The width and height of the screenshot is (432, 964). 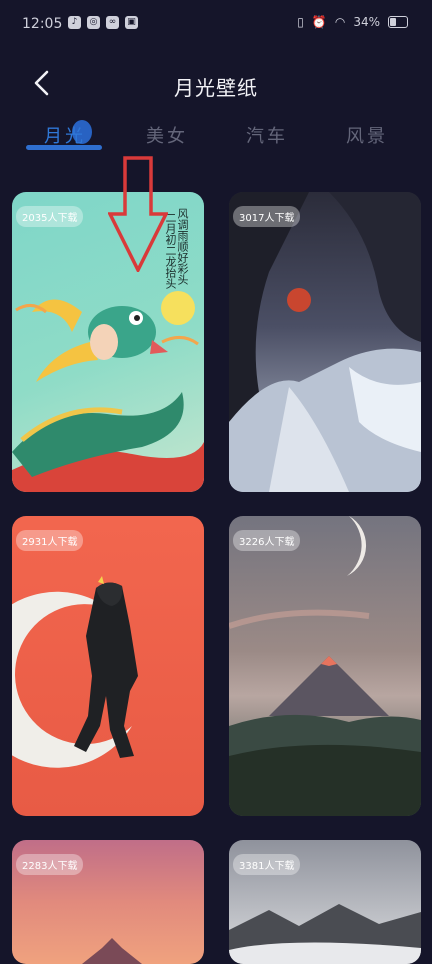 I want to click on wallpaper-card: 3017人下载, so click(x=325, y=342).